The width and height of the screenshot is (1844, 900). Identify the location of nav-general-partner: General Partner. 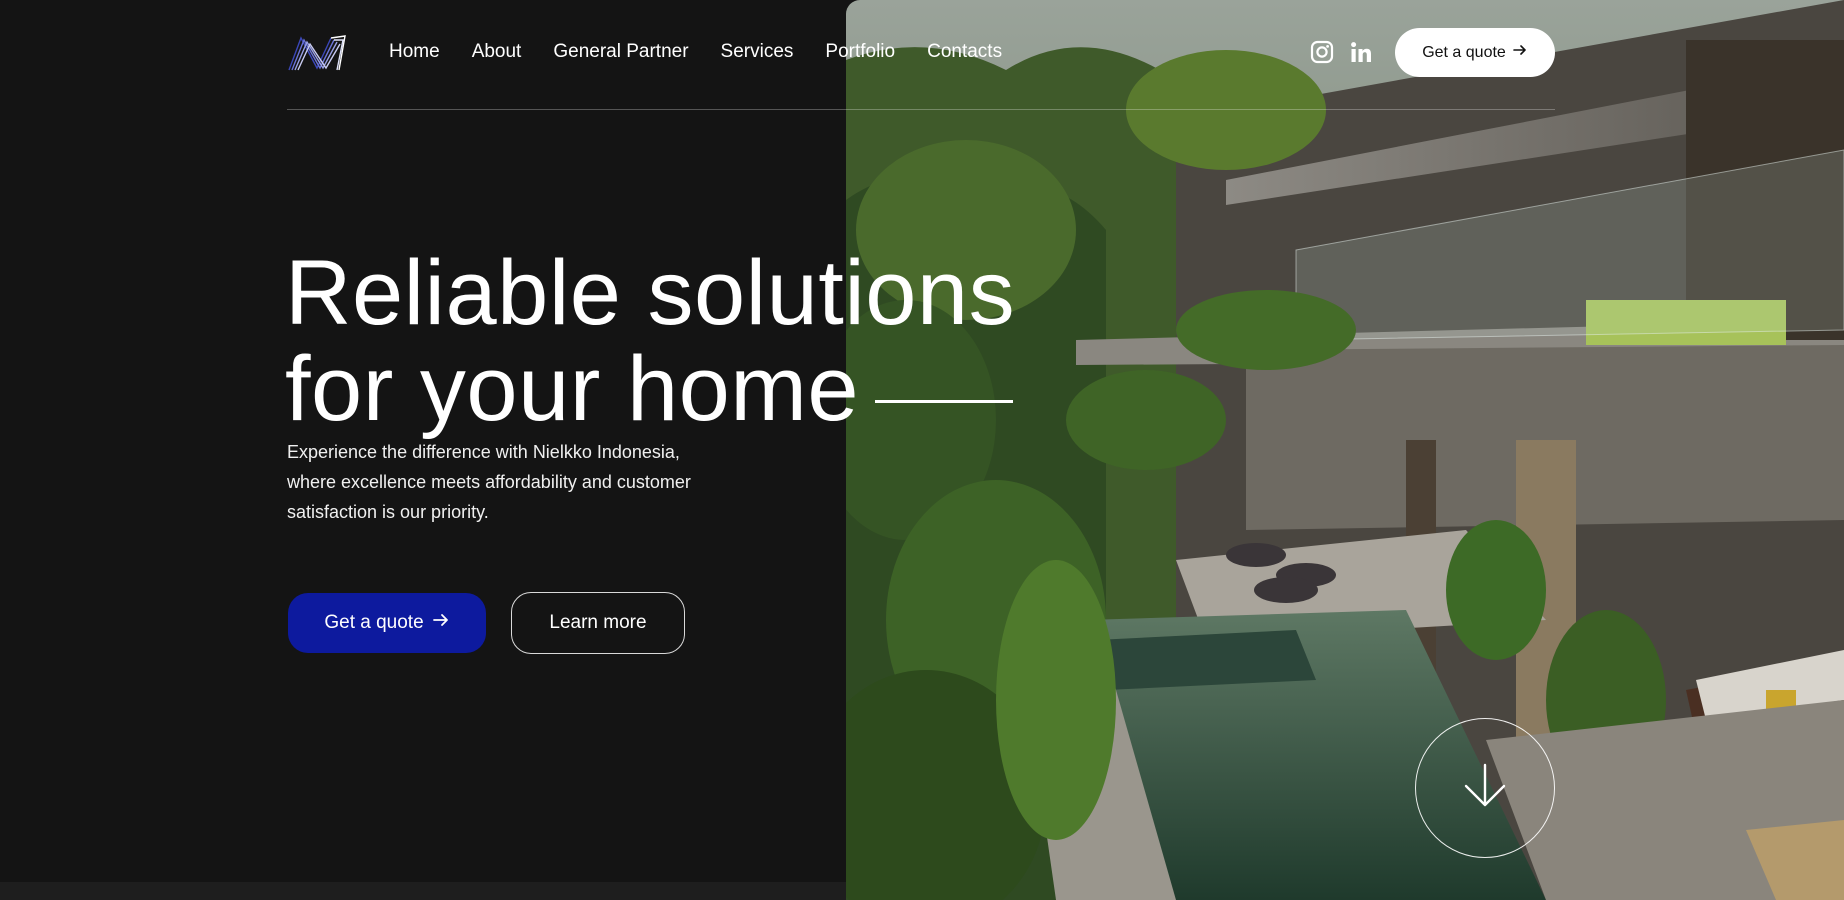
(620, 52).